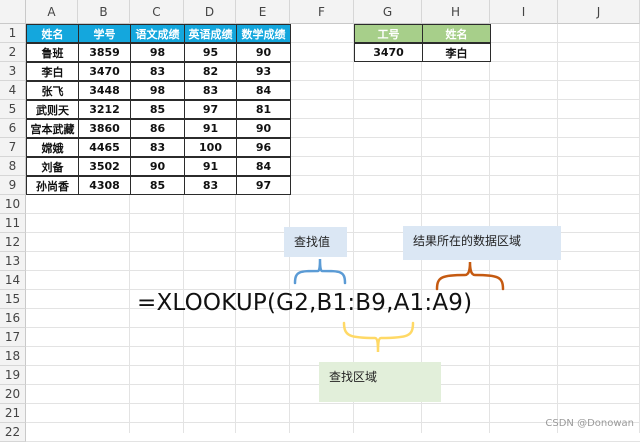 This screenshot has width=640, height=442. Describe the element at coordinates (378, 337) in the screenshot. I see `lookup-range-brace` at that location.